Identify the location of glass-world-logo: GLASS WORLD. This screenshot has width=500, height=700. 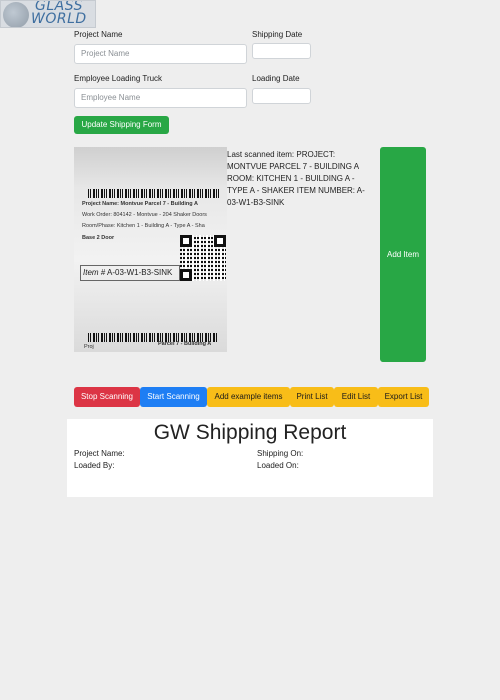
(48, 14).